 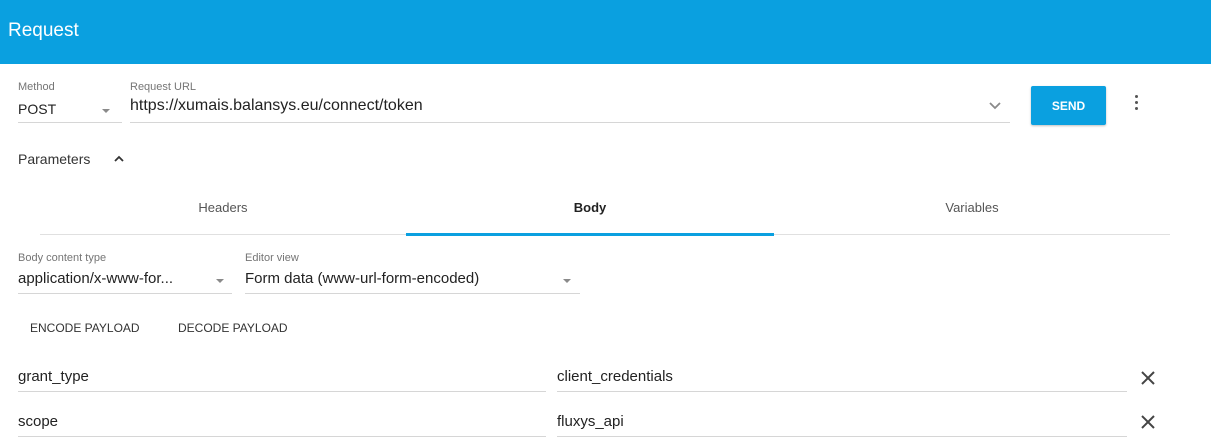 I want to click on parameters-toggle: Parameters, so click(x=83, y=160).